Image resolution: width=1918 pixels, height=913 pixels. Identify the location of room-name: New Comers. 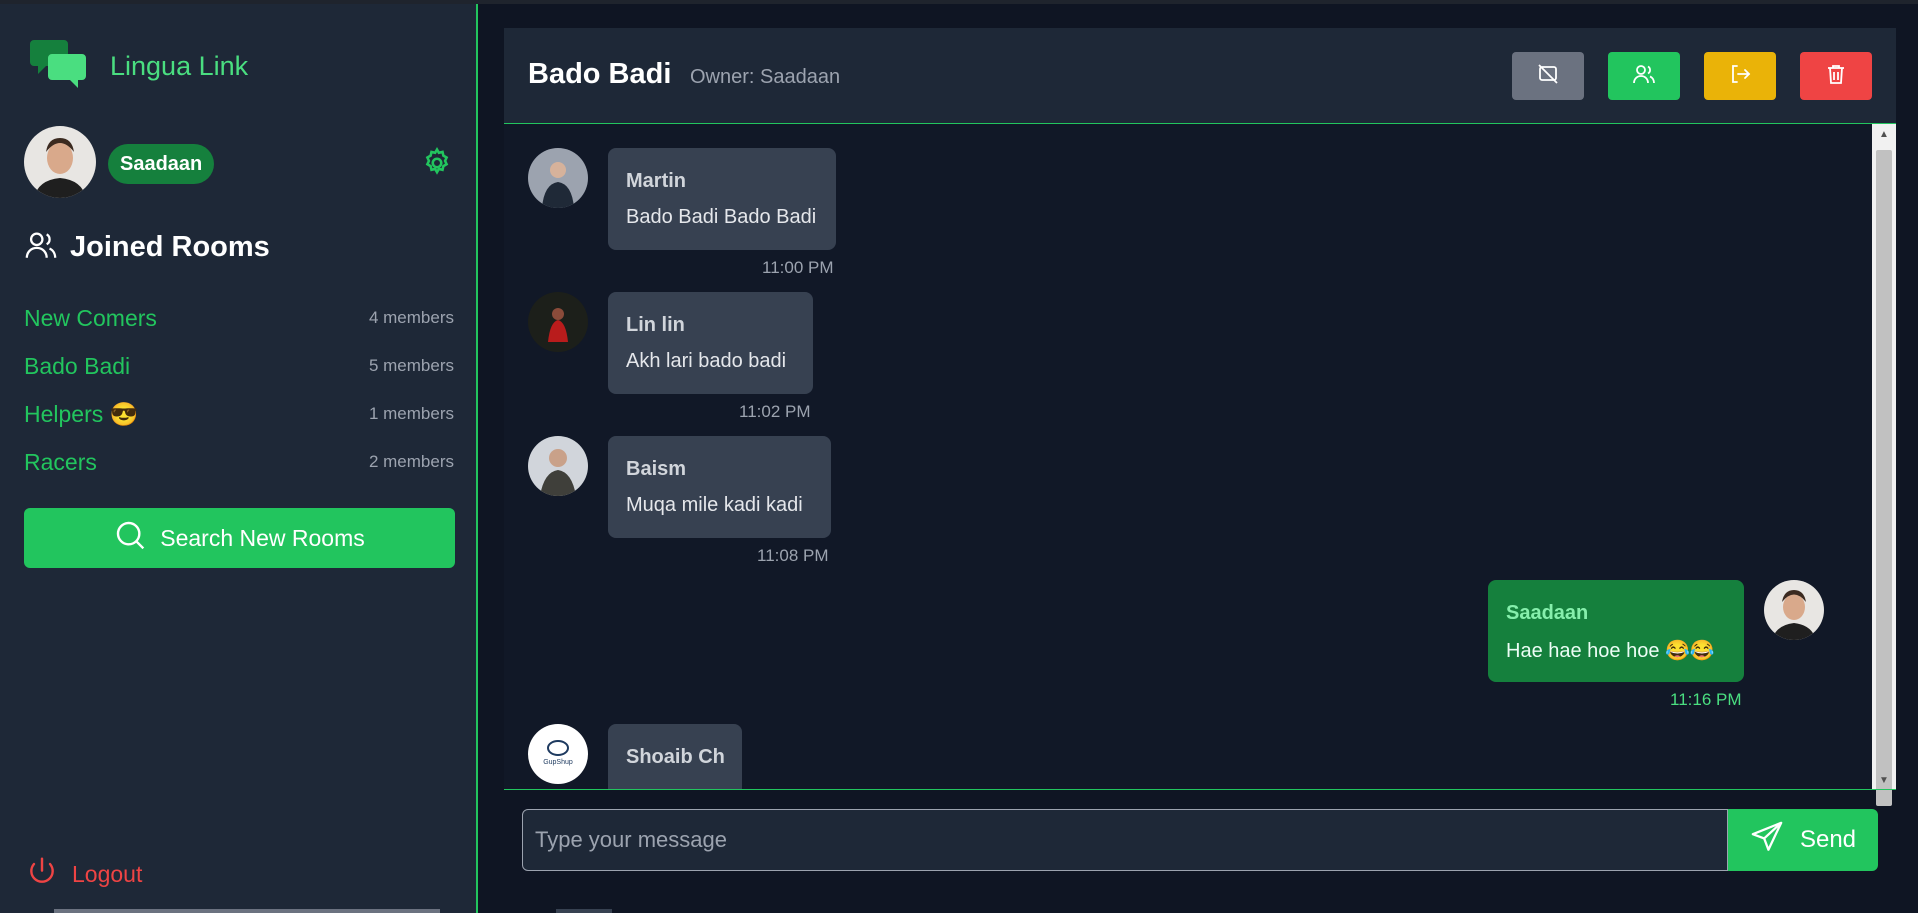
(90, 317).